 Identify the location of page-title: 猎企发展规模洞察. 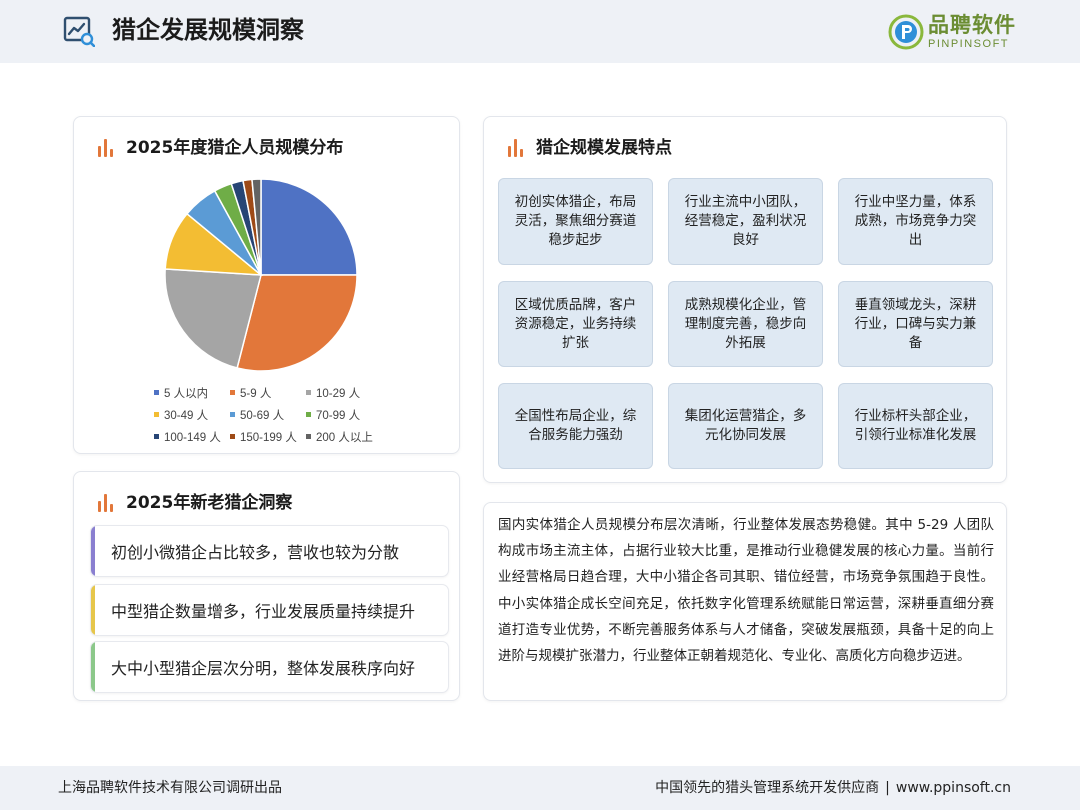
(208, 30).